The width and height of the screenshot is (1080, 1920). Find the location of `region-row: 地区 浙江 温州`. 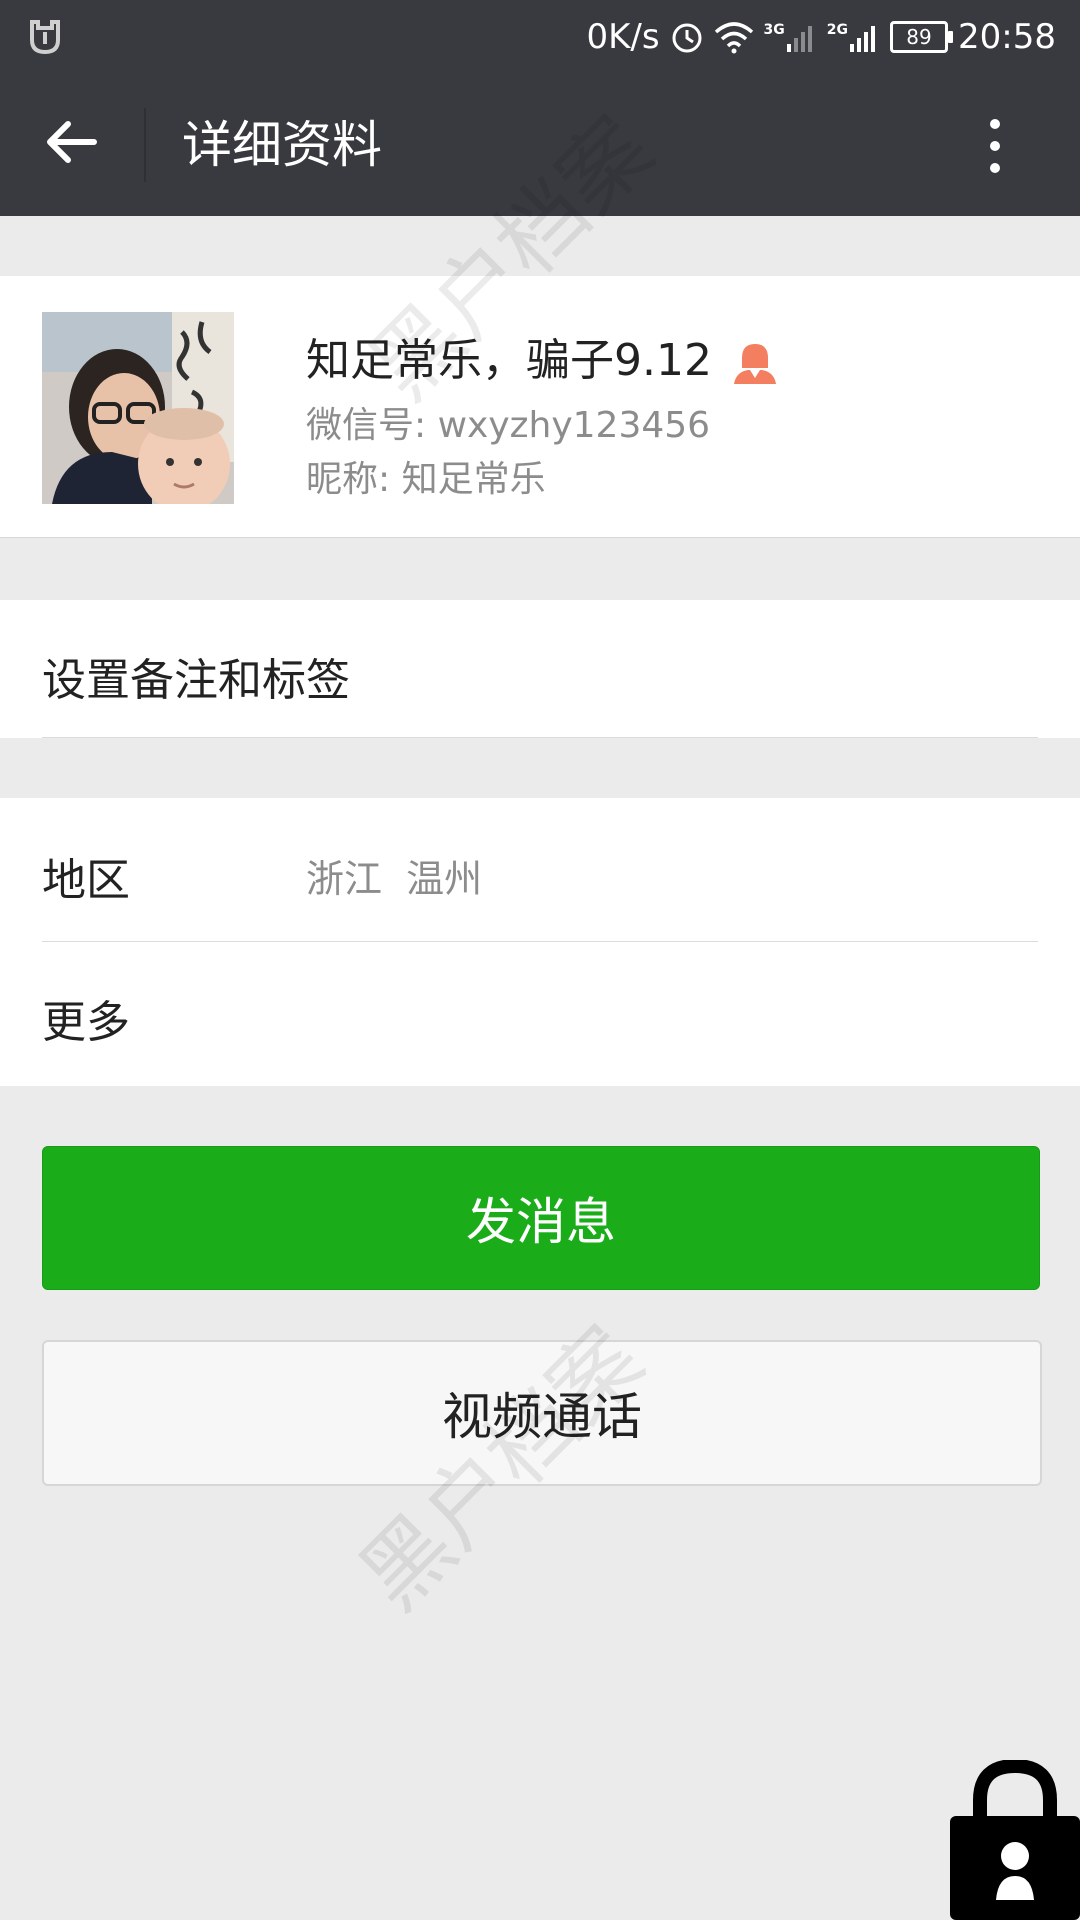

region-row: 地区 浙江 温州 is located at coordinates (540, 870).